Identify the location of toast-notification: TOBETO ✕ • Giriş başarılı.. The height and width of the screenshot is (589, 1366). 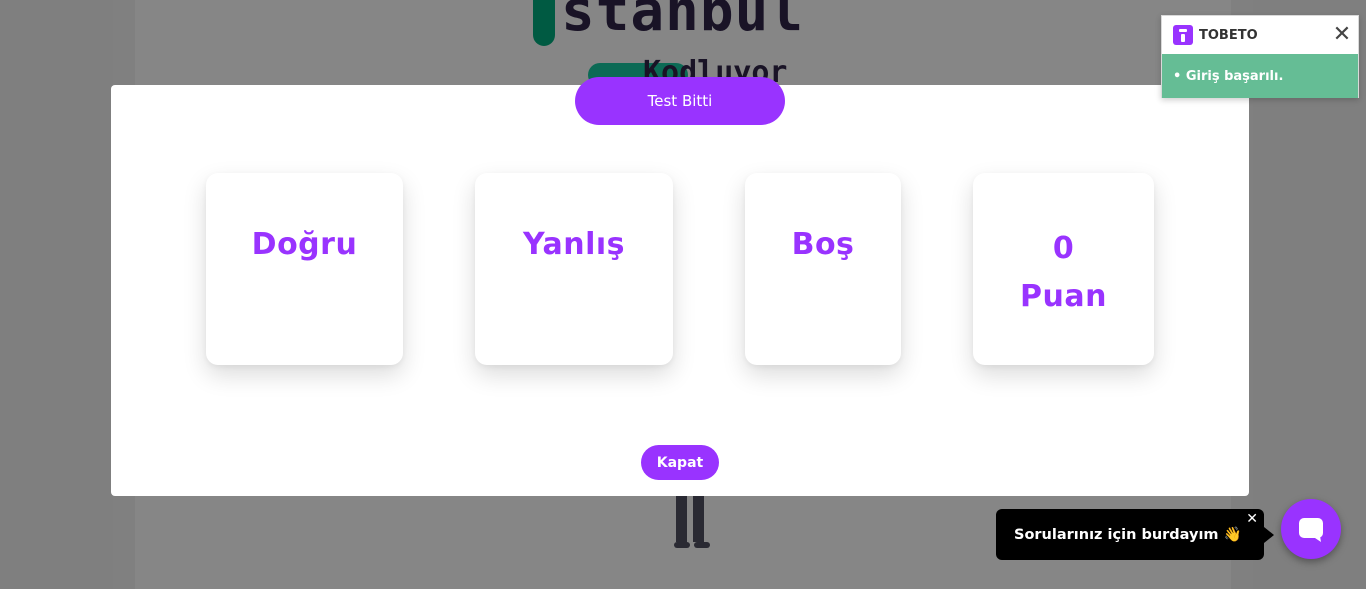
(1260, 56).